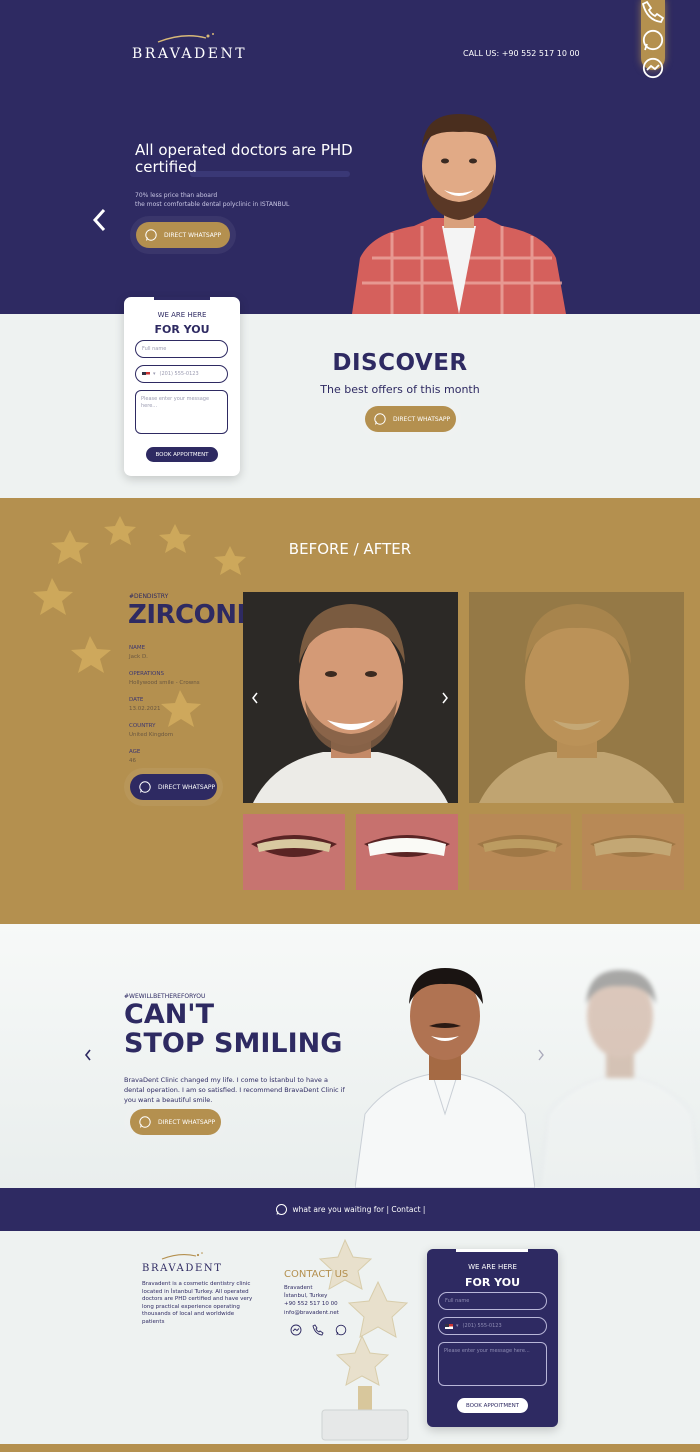  What do you see at coordinates (445, 698) in the screenshot?
I see `photo-next-arrow-icon` at bounding box center [445, 698].